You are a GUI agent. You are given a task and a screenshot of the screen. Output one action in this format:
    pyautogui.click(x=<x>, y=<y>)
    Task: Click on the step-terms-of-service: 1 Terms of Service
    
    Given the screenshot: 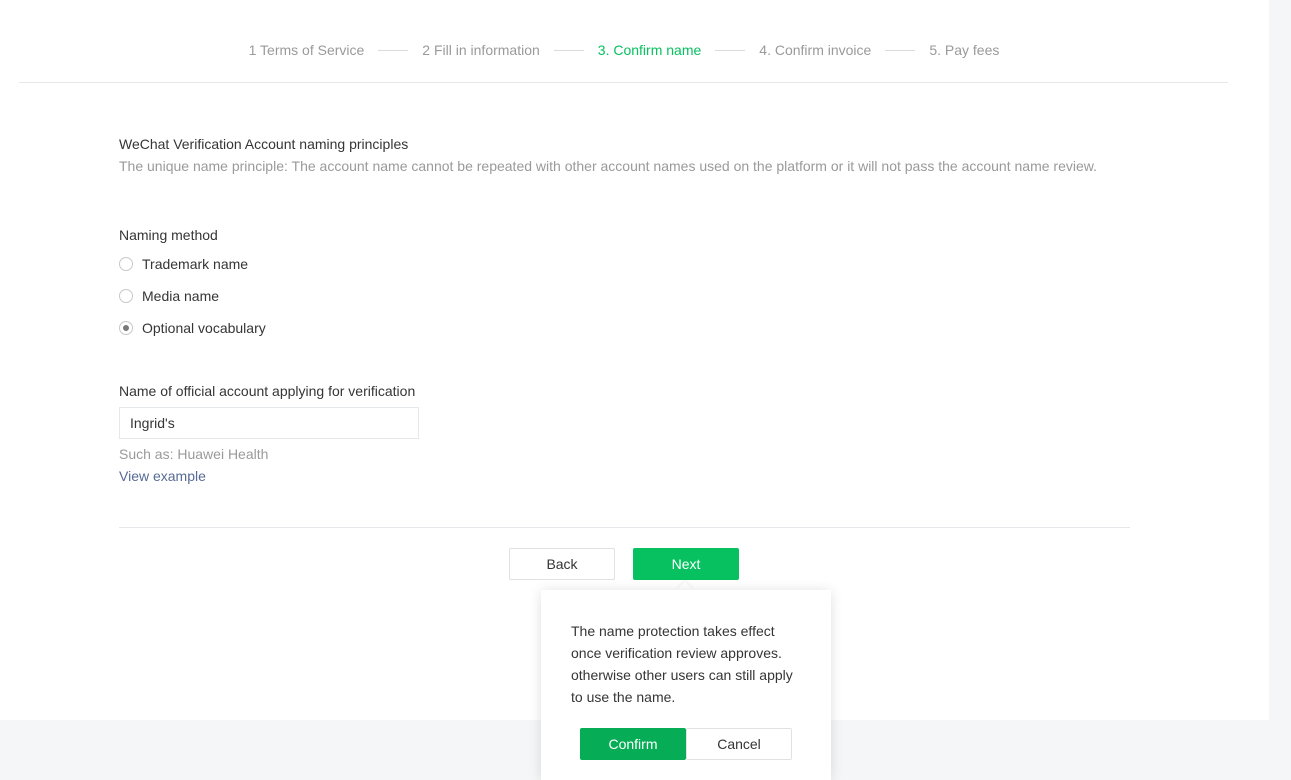 What is the action you would take?
    pyautogui.click(x=306, y=50)
    